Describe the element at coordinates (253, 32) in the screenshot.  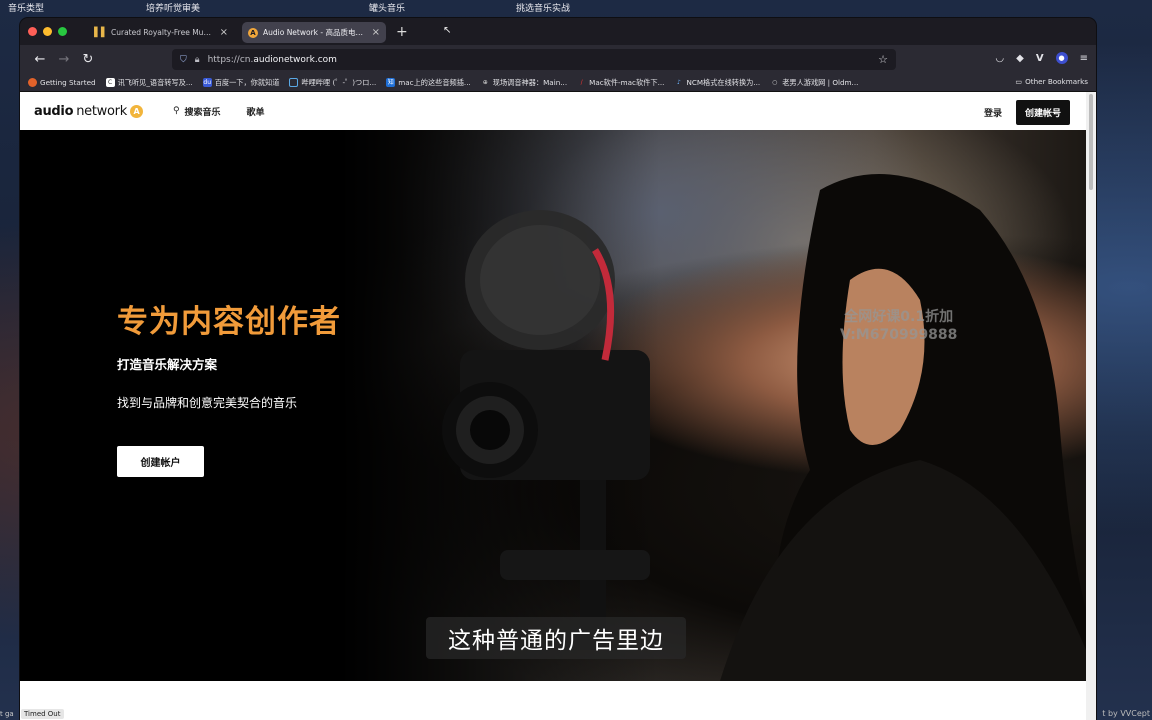
I see `audio-network-icon: A` at that location.